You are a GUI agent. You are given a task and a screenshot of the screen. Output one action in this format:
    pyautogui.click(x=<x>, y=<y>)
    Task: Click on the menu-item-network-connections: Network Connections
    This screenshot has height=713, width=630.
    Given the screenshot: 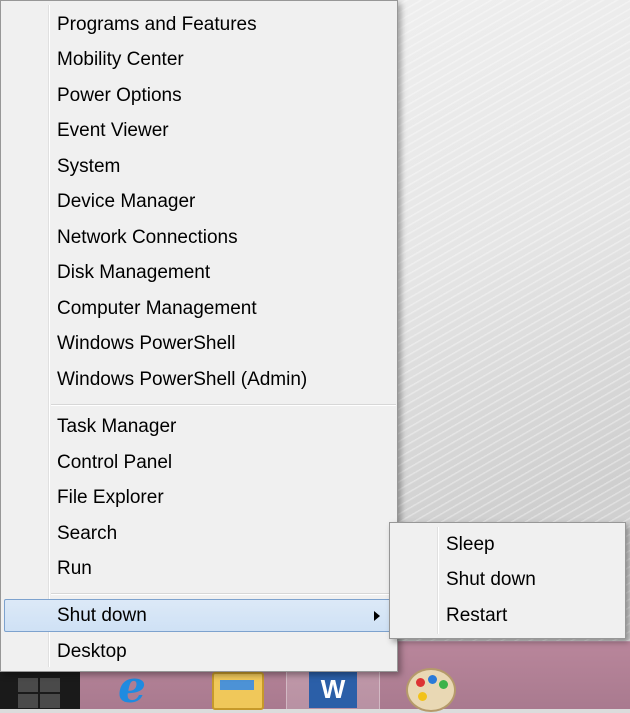 What is the action you would take?
    pyautogui.click(x=199, y=237)
    